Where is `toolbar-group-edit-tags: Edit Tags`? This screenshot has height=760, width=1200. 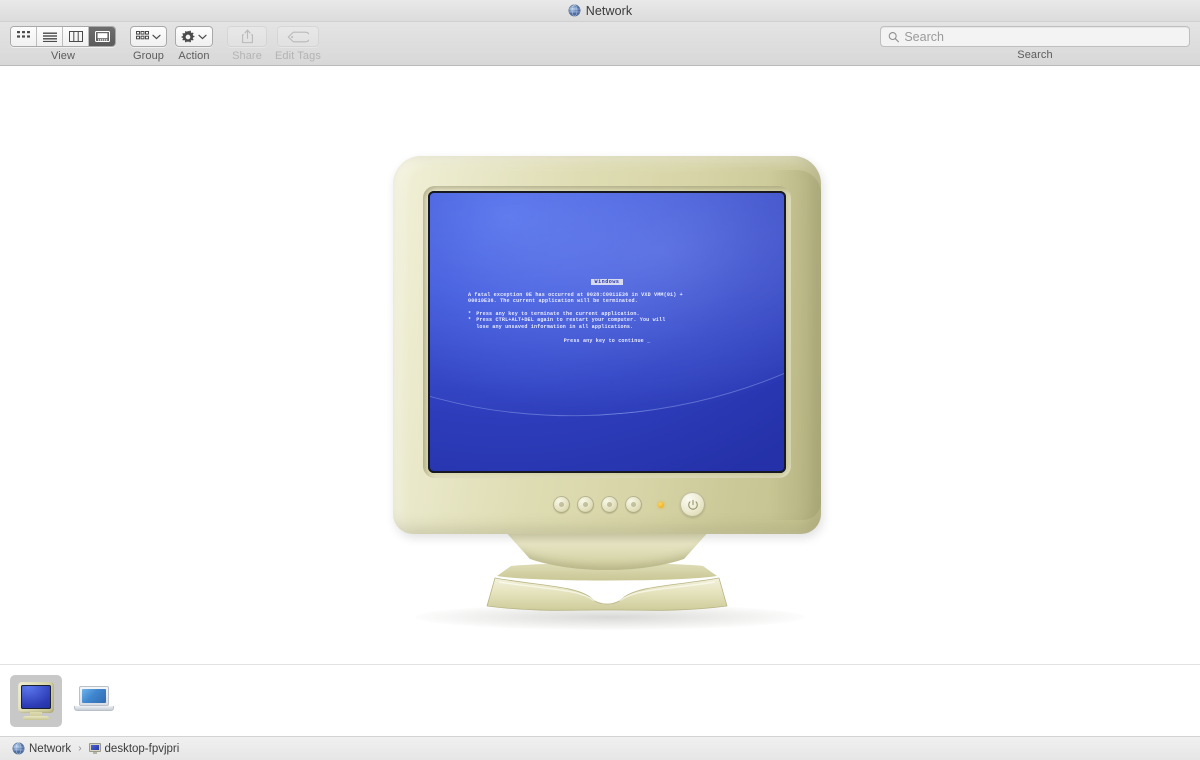
toolbar-group-edit-tags: Edit Tags is located at coordinates (298, 42).